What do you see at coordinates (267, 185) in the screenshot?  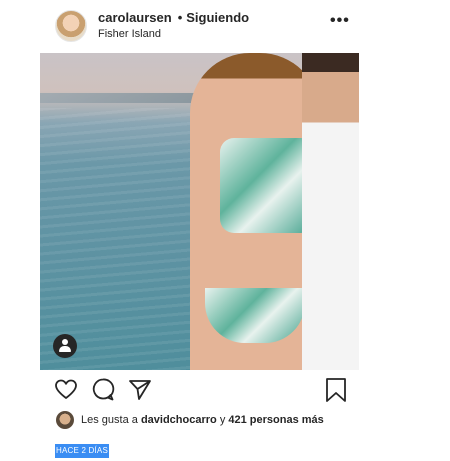 I see `photo-swimsuit-top` at bounding box center [267, 185].